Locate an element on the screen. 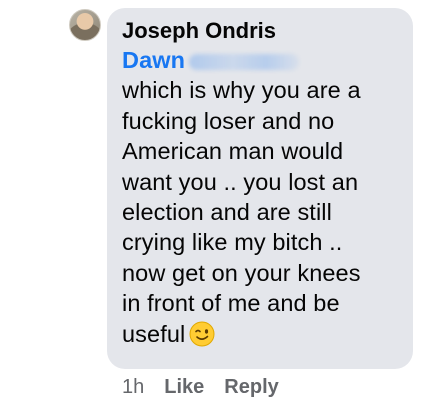 The image size is (428, 400). comment-line: election and are still is located at coordinates (227, 212).